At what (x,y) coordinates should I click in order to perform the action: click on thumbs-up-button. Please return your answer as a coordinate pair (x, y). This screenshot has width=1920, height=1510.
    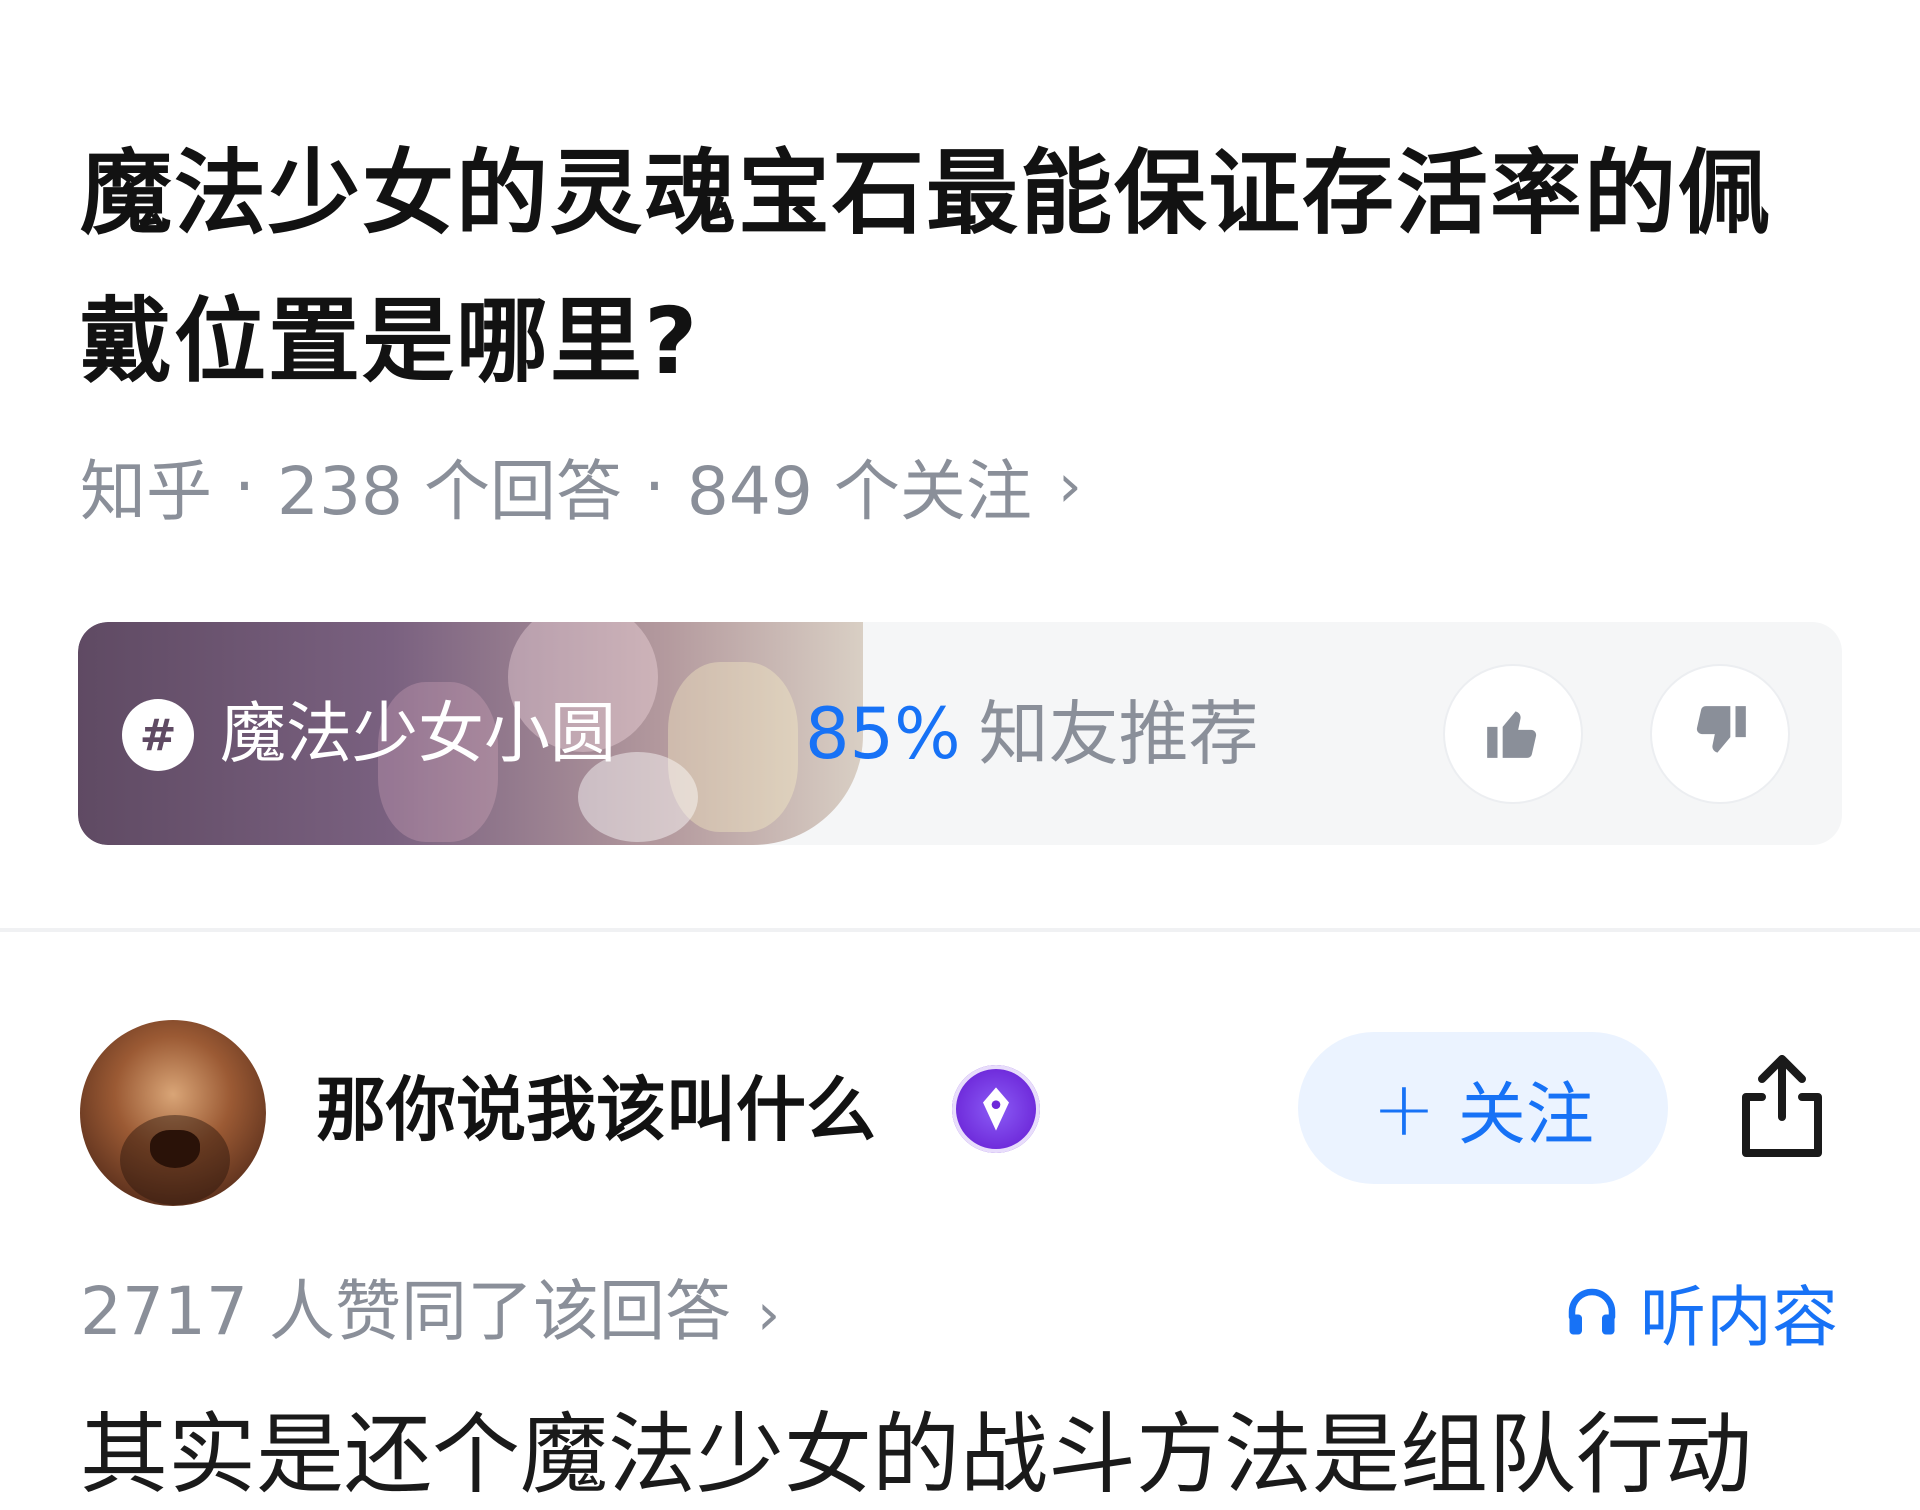
    Looking at the image, I should click on (1513, 734).